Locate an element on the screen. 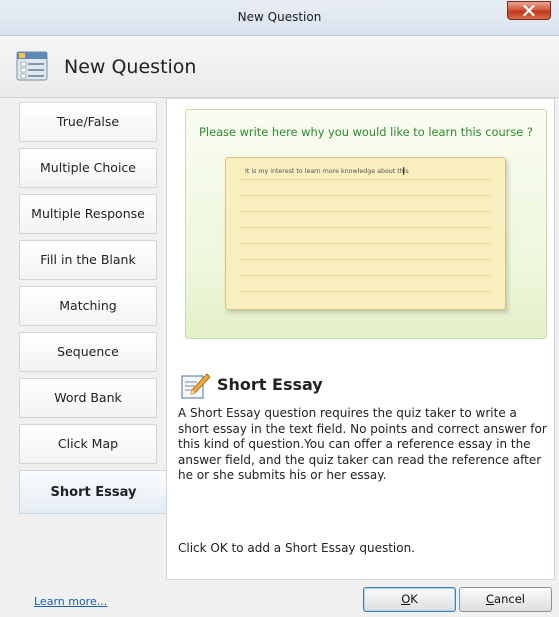  close-icon is located at coordinates (529, 10).